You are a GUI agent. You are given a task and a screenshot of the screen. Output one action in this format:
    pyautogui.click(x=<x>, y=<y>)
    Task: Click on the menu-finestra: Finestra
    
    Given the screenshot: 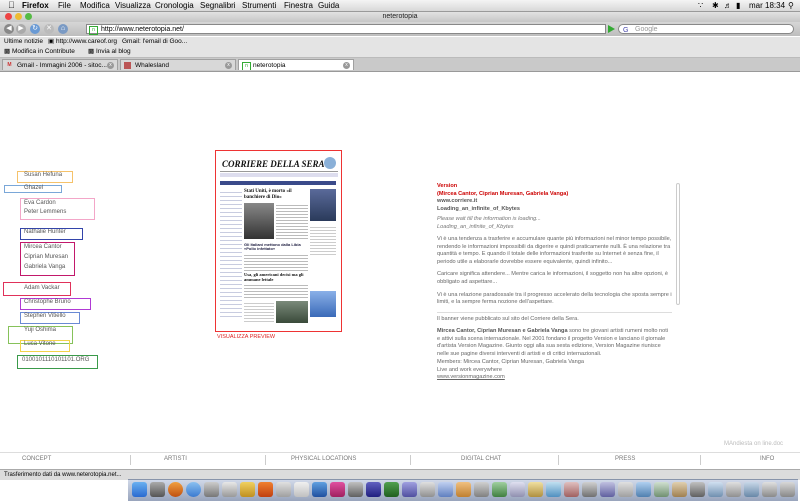 What is the action you would take?
    pyautogui.click(x=298, y=5)
    